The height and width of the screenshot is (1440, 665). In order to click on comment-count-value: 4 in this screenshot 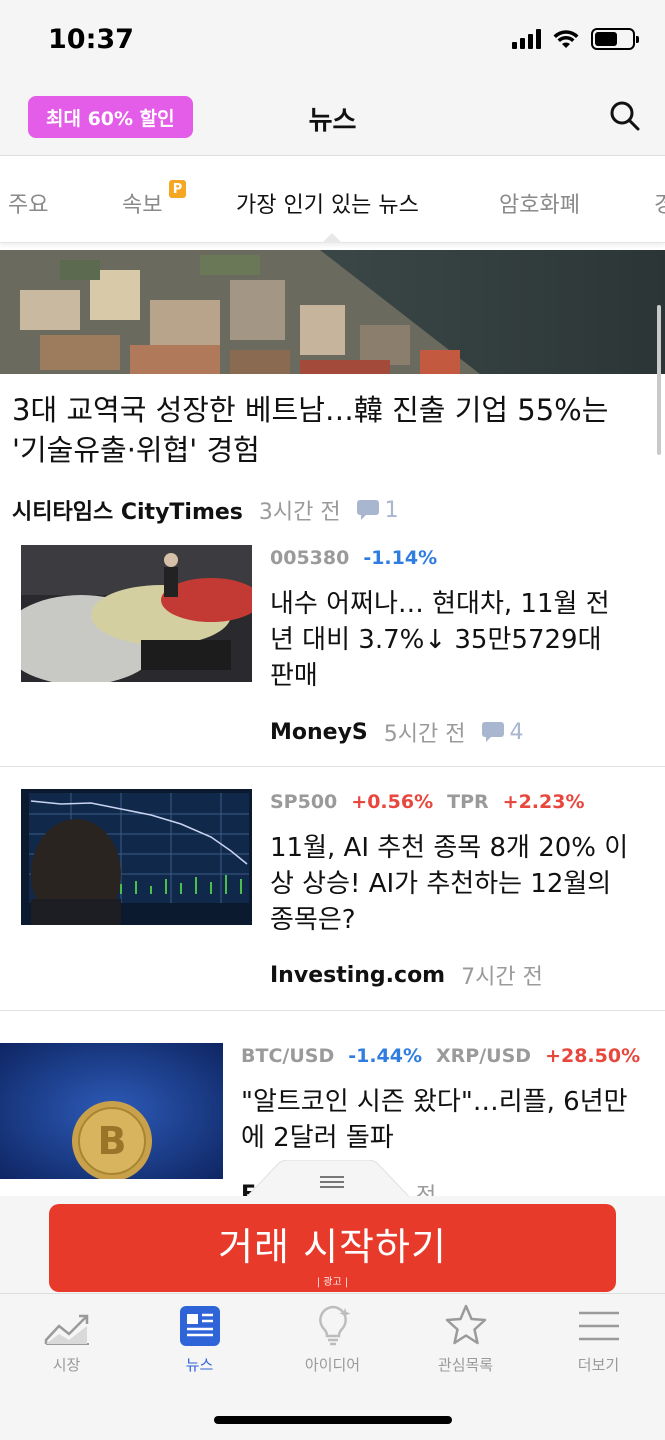, I will do `click(516, 732)`.